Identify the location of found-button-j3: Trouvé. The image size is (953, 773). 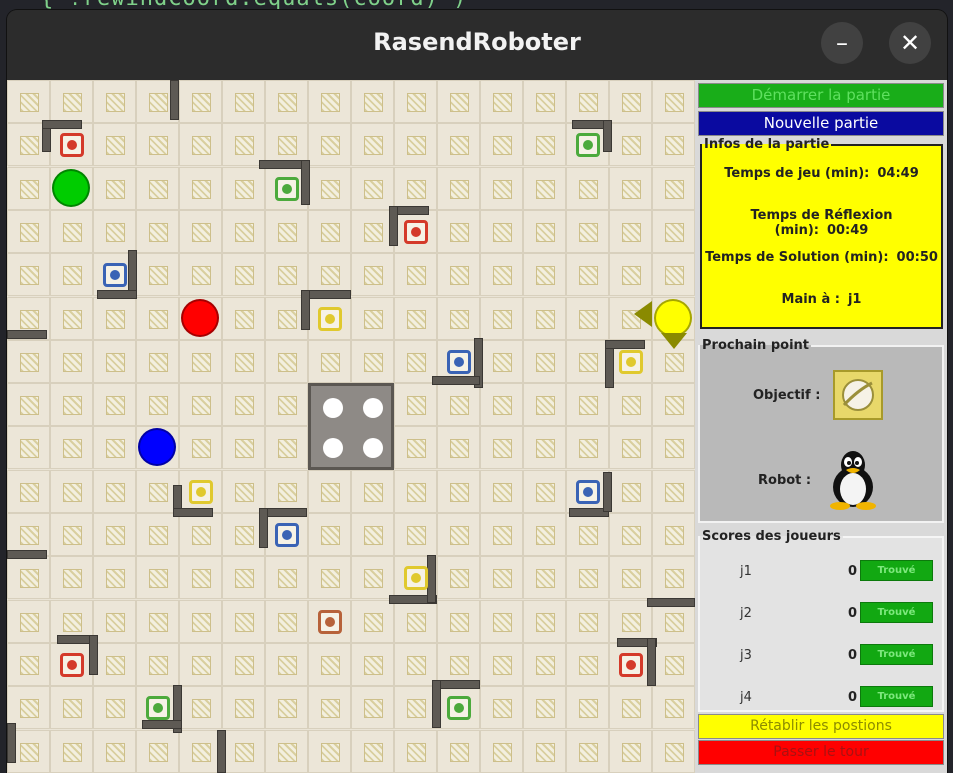
(896, 654).